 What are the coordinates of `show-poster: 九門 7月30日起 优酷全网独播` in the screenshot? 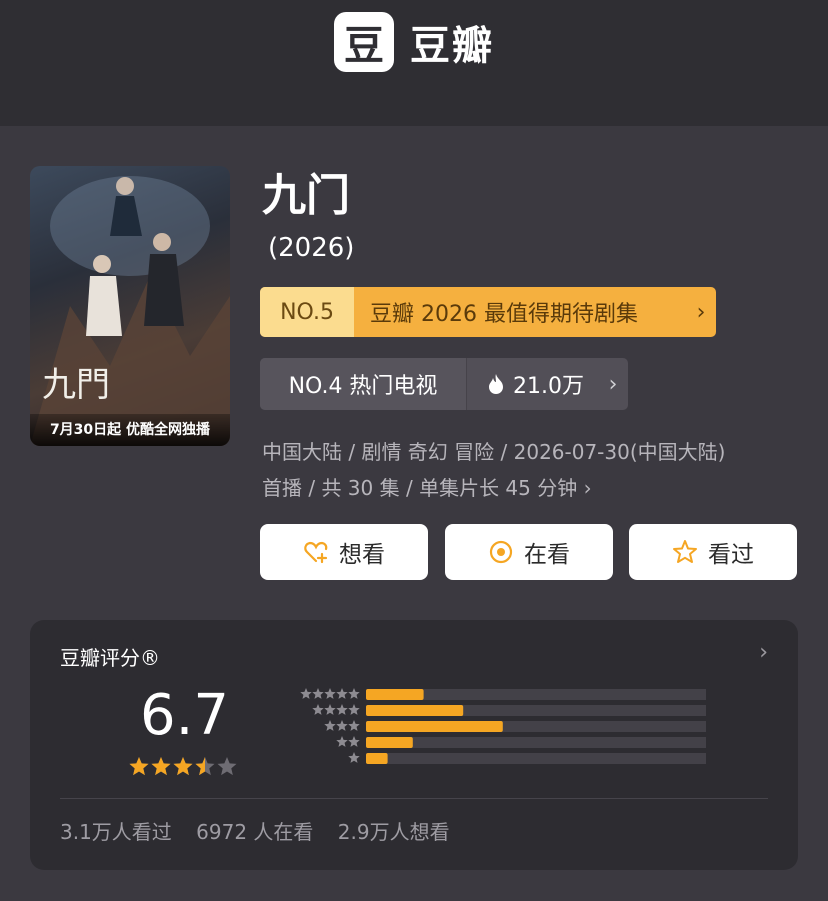 It's located at (130, 306).